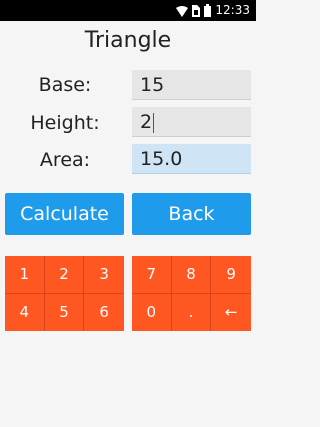 Image resolution: width=320 pixels, height=427 pixels. I want to click on keypad-left: 1 2 3 4 5 6, so click(64, 293).